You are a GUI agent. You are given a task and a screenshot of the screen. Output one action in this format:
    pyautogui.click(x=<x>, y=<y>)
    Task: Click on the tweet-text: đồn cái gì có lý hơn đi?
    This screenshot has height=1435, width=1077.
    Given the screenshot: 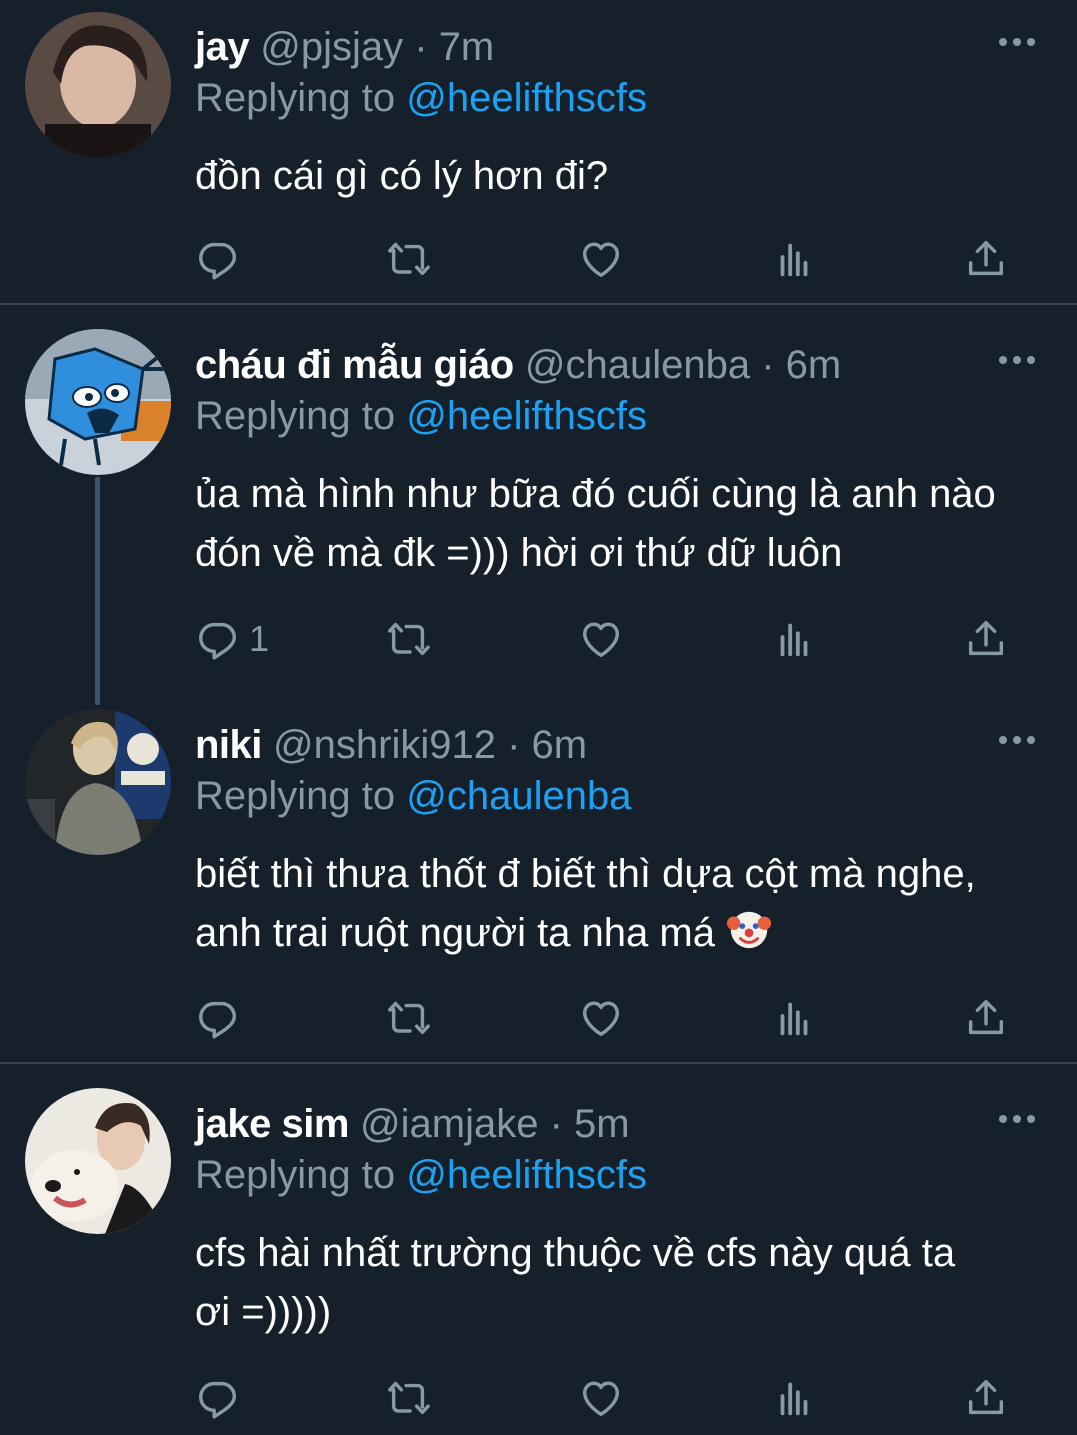 What is the action you would take?
    pyautogui.click(x=402, y=176)
    